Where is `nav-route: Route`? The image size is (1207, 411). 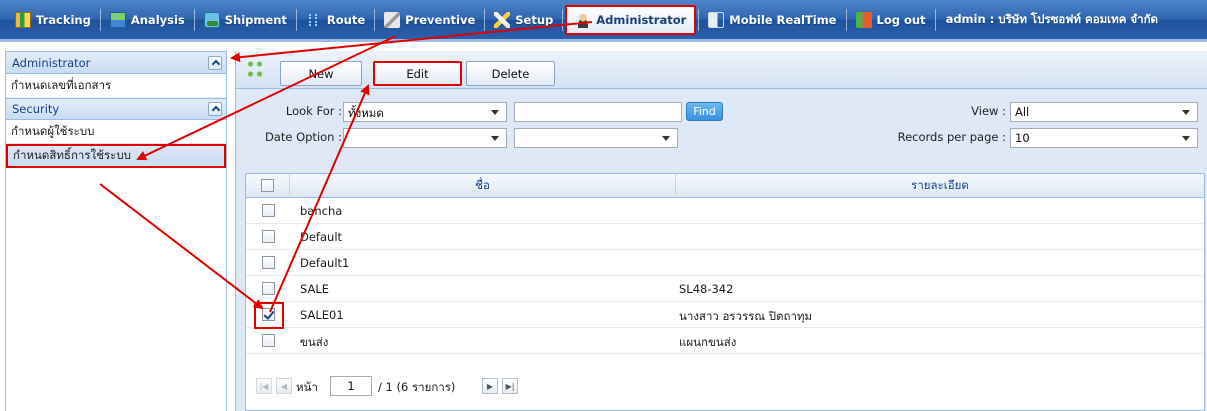
nav-route: Route is located at coordinates (335, 20).